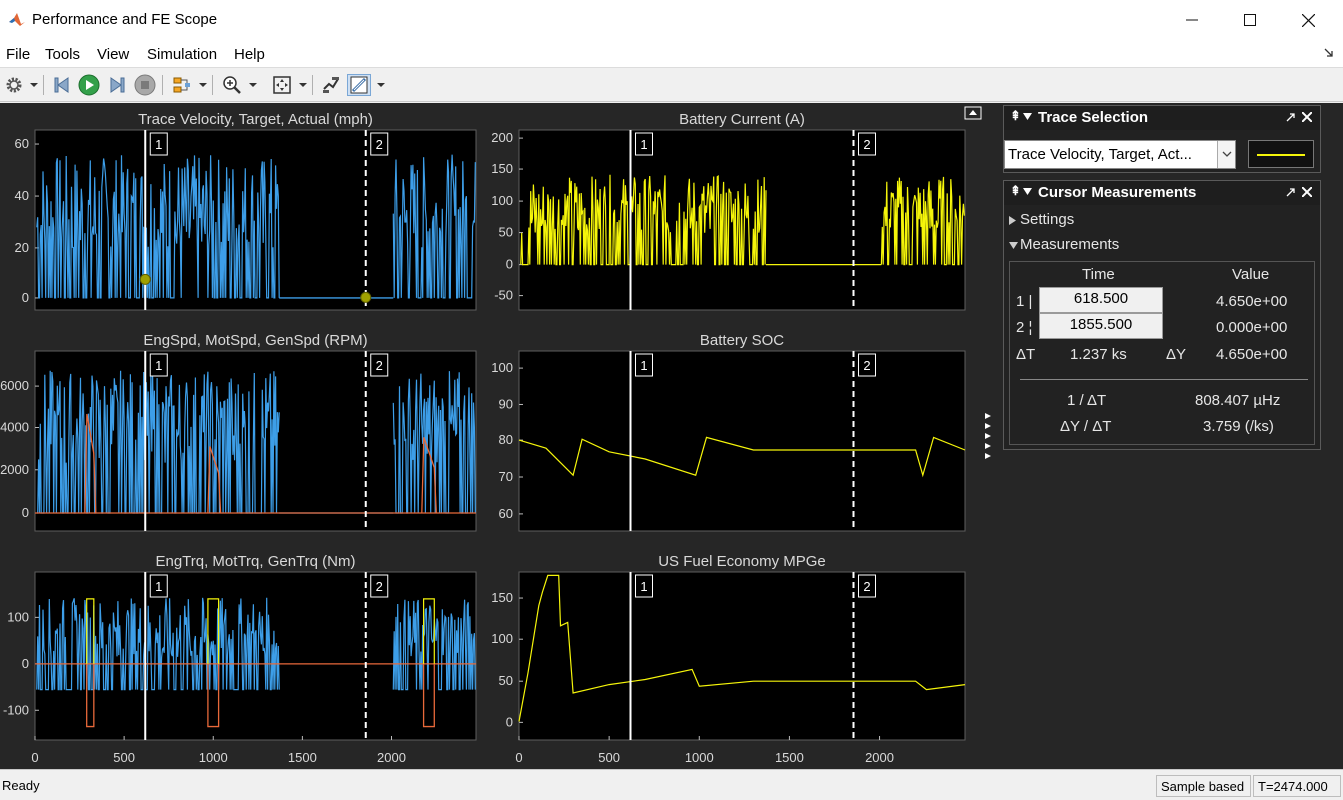 The height and width of the screenshot is (800, 1343). What do you see at coordinates (17, 19) in the screenshot?
I see `matlab-logo-icon` at bounding box center [17, 19].